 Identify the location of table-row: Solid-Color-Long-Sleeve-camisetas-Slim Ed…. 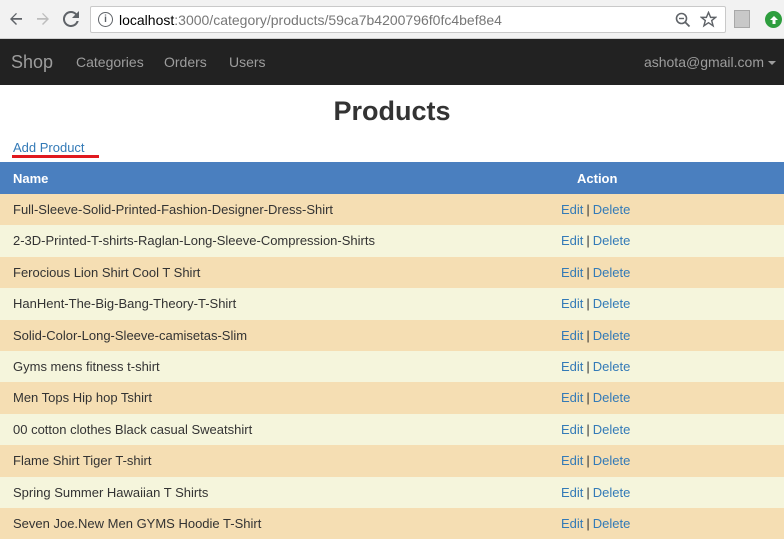
(392, 335).